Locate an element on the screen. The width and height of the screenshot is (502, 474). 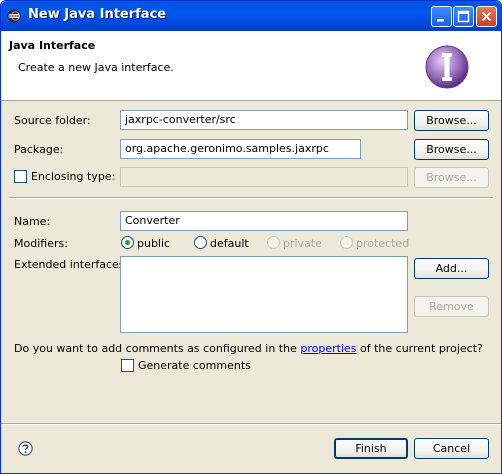
minimize-button is located at coordinates (441, 16).